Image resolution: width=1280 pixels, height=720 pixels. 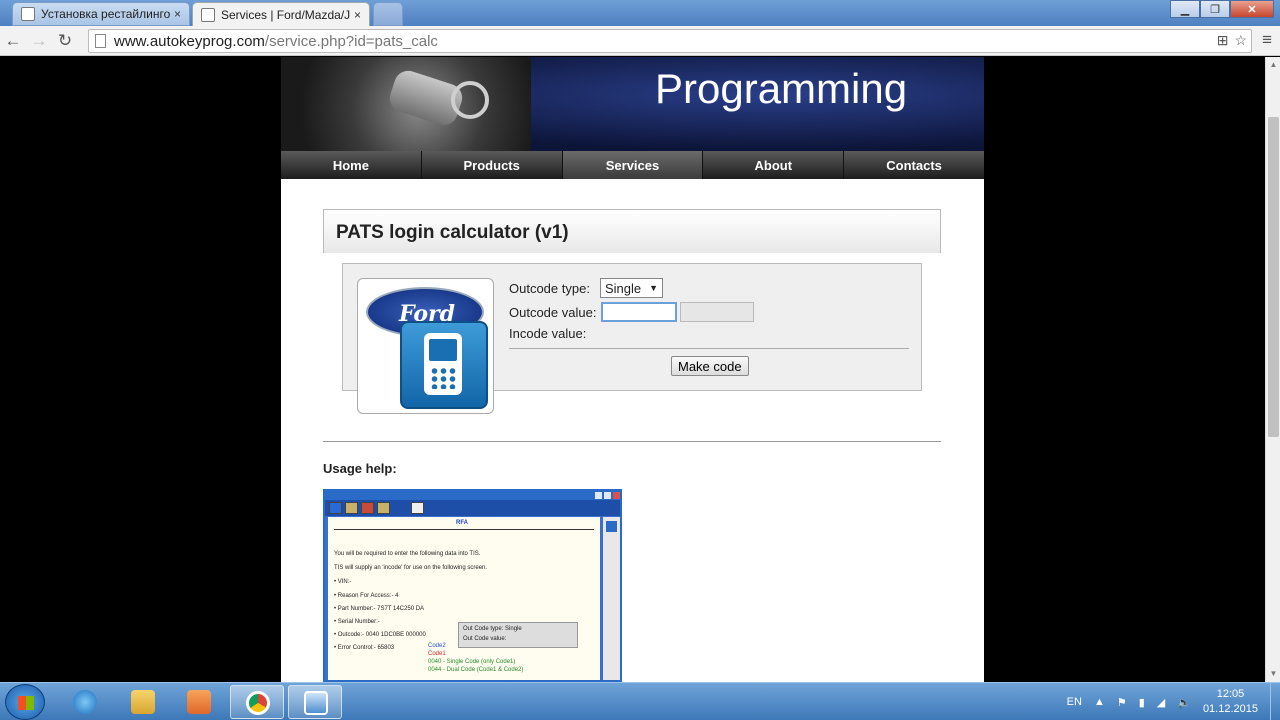 What do you see at coordinates (472, 662) in the screenshot?
I see `screenshot-note1: 0040 - Single Code (only Code1)` at bounding box center [472, 662].